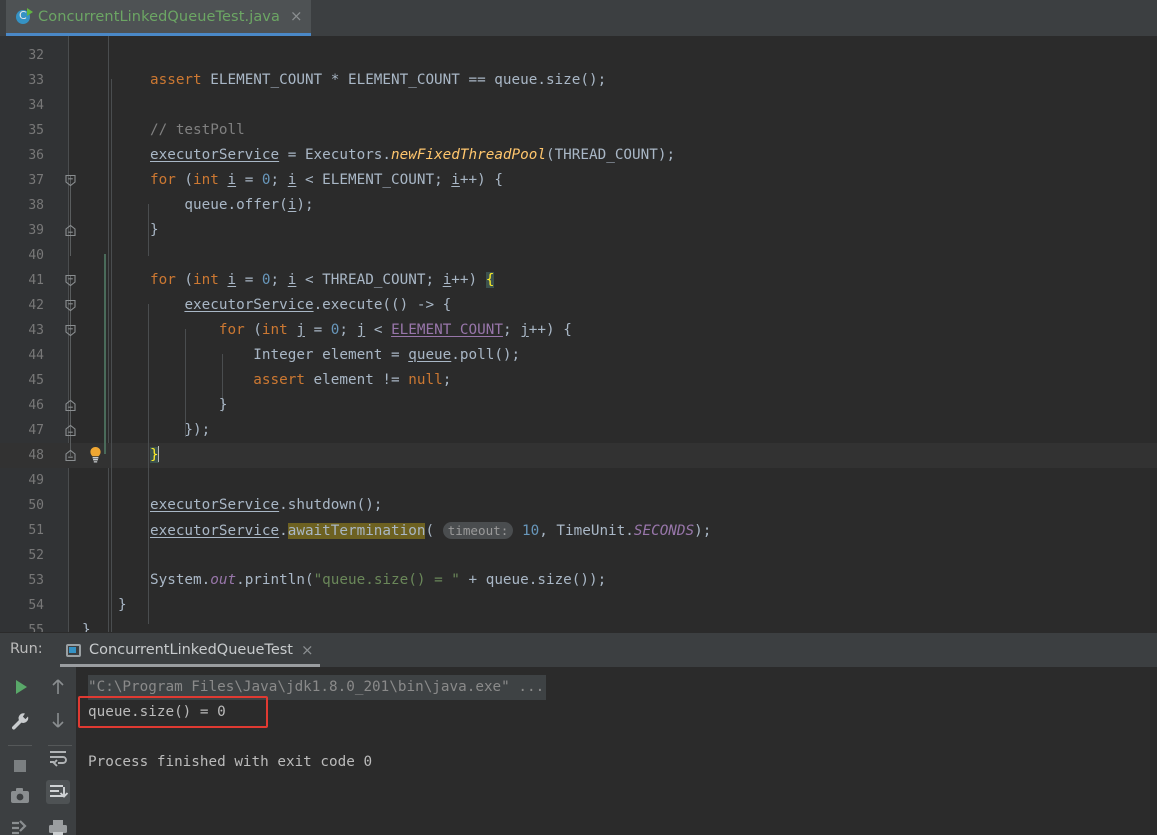 This screenshot has width=1157, height=835. What do you see at coordinates (36, 55) in the screenshot?
I see `line-number: 32` at bounding box center [36, 55].